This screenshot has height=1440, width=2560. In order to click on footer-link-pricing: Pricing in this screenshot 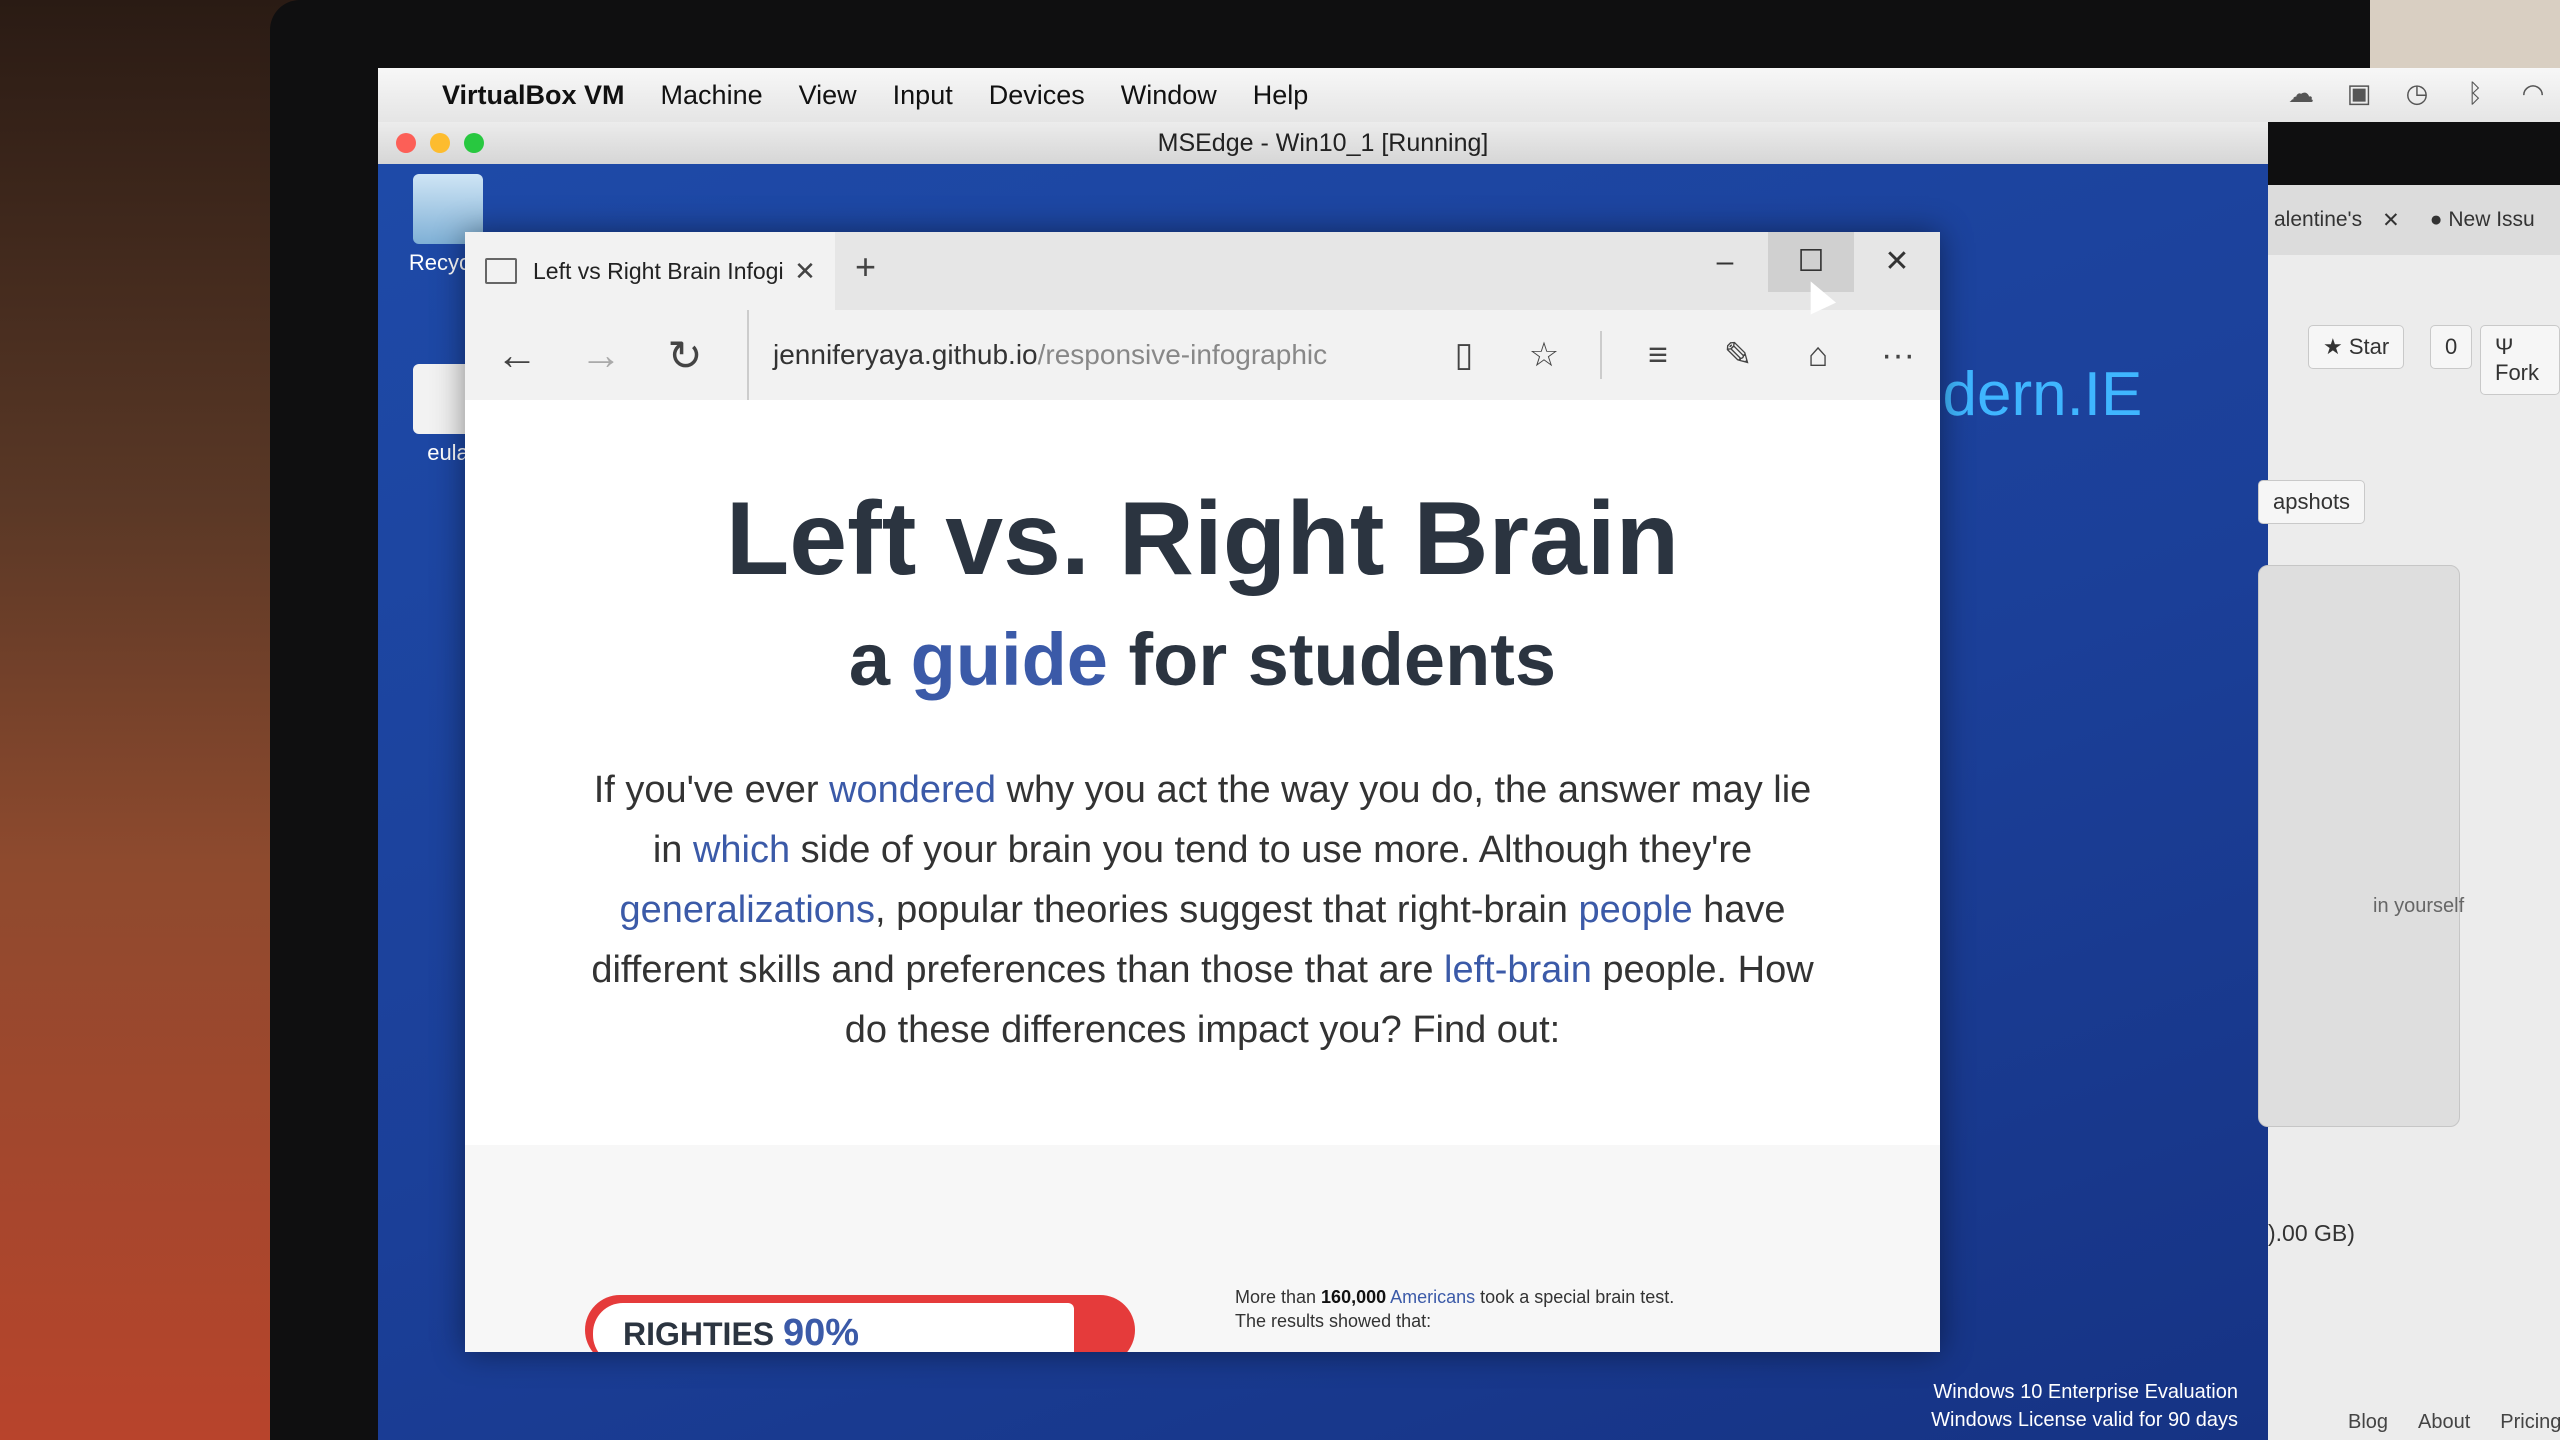, I will do `click(2530, 1422)`.